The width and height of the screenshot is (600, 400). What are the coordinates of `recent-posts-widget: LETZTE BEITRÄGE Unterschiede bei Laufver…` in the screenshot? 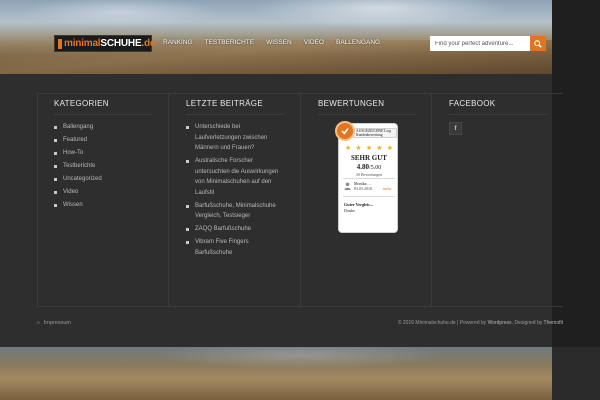 It's located at (236, 180).